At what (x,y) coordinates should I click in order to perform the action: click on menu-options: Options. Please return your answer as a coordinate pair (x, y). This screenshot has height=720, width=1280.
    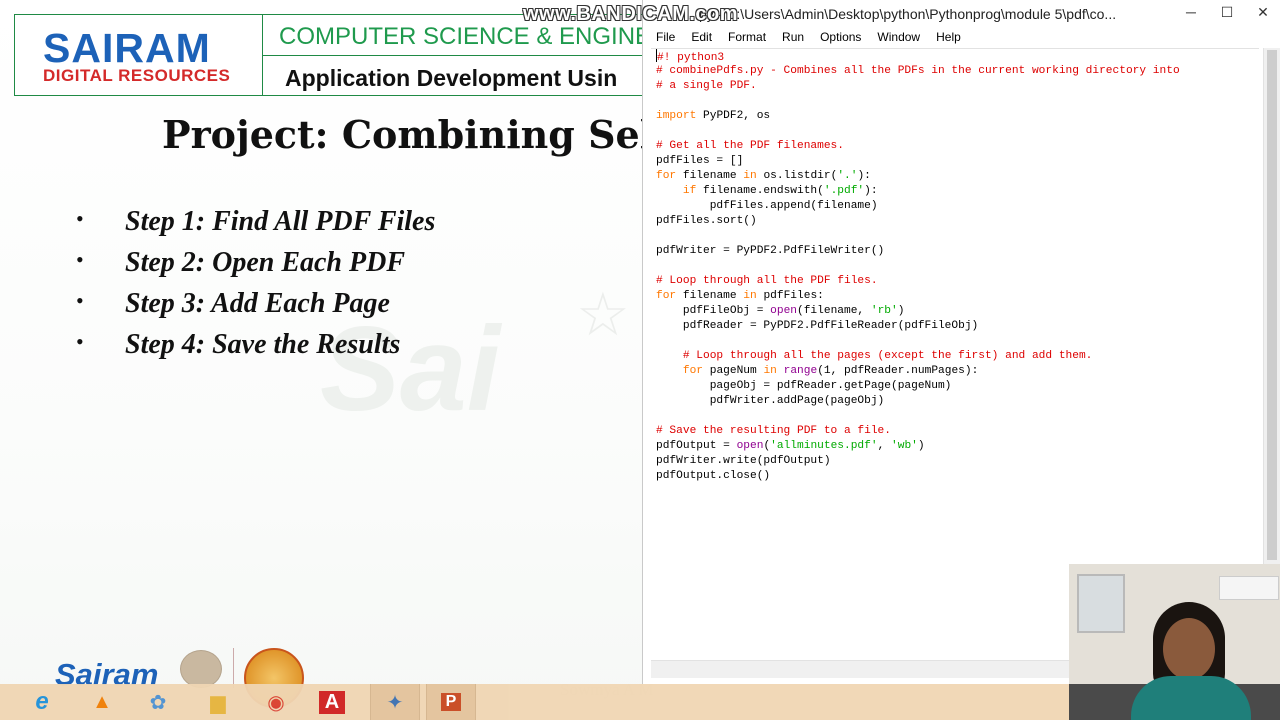
    Looking at the image, I should click on (840, 37).